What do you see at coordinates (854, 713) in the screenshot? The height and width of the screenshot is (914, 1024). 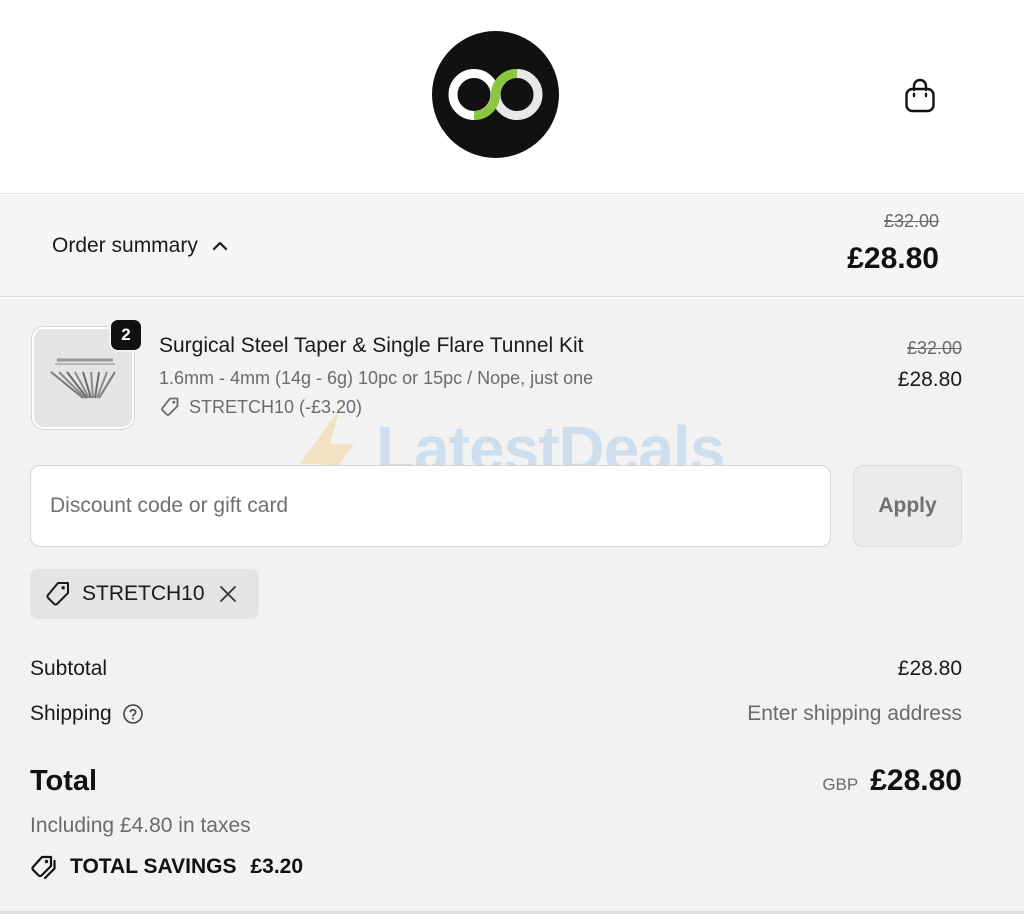 I see `shipping-value: Enter shipping address` at bounding box center [854, 713].